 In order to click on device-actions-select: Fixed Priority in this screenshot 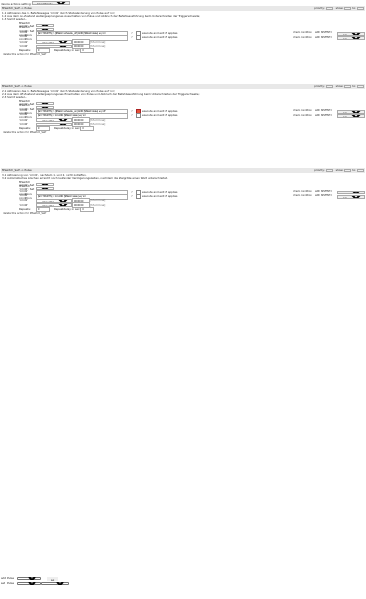, I will do `click(51, 3)`.